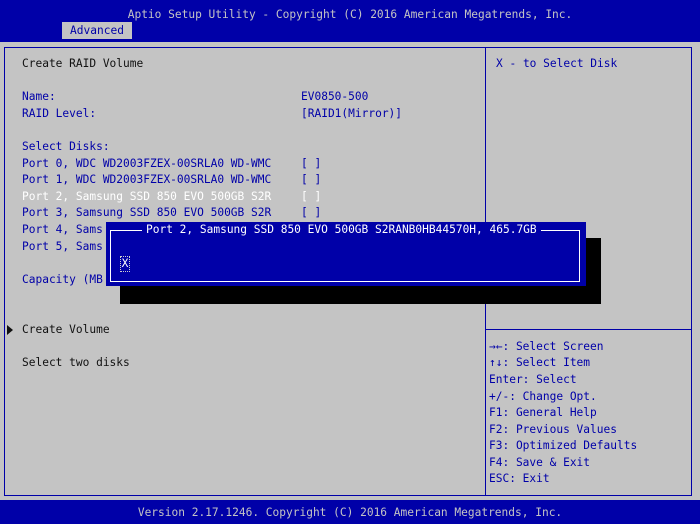 The width and height of the screenshot is (700, 524). What do you see at coordinates (311, 180) in the screenshot?
I see `port-1-checkbox: [ ]` at bounding box center [311, 180].